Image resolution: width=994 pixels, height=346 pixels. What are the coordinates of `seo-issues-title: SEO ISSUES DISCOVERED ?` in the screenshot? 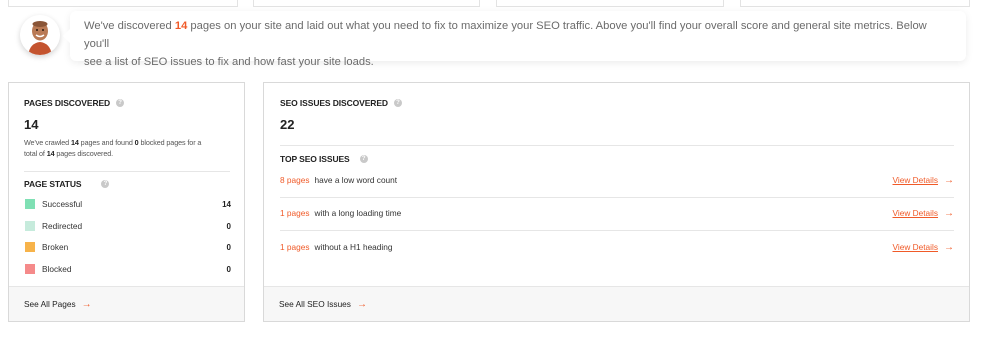 It's located at (341, 103).